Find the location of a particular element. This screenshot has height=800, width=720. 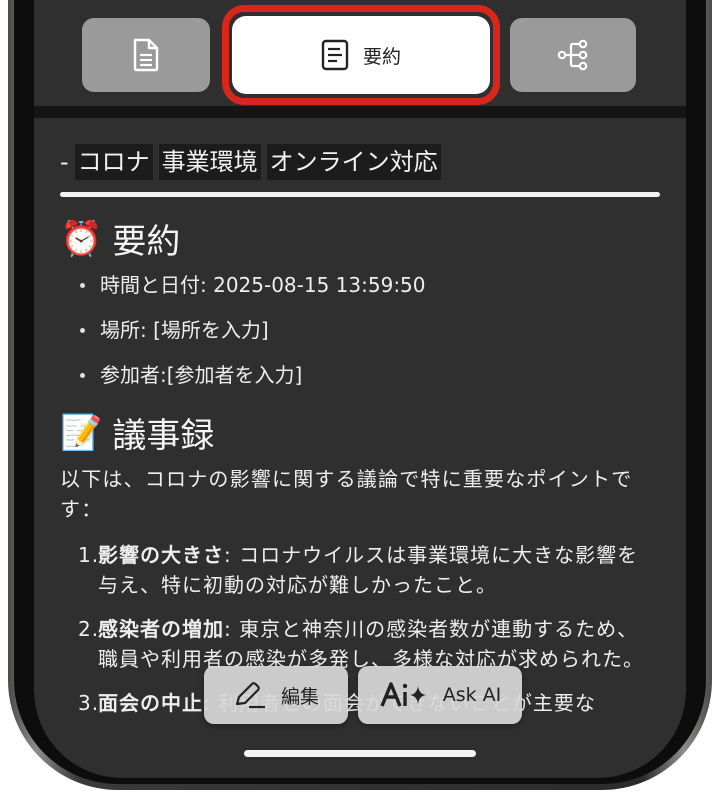

list-number: 3. is located at coordinates (89, 703).